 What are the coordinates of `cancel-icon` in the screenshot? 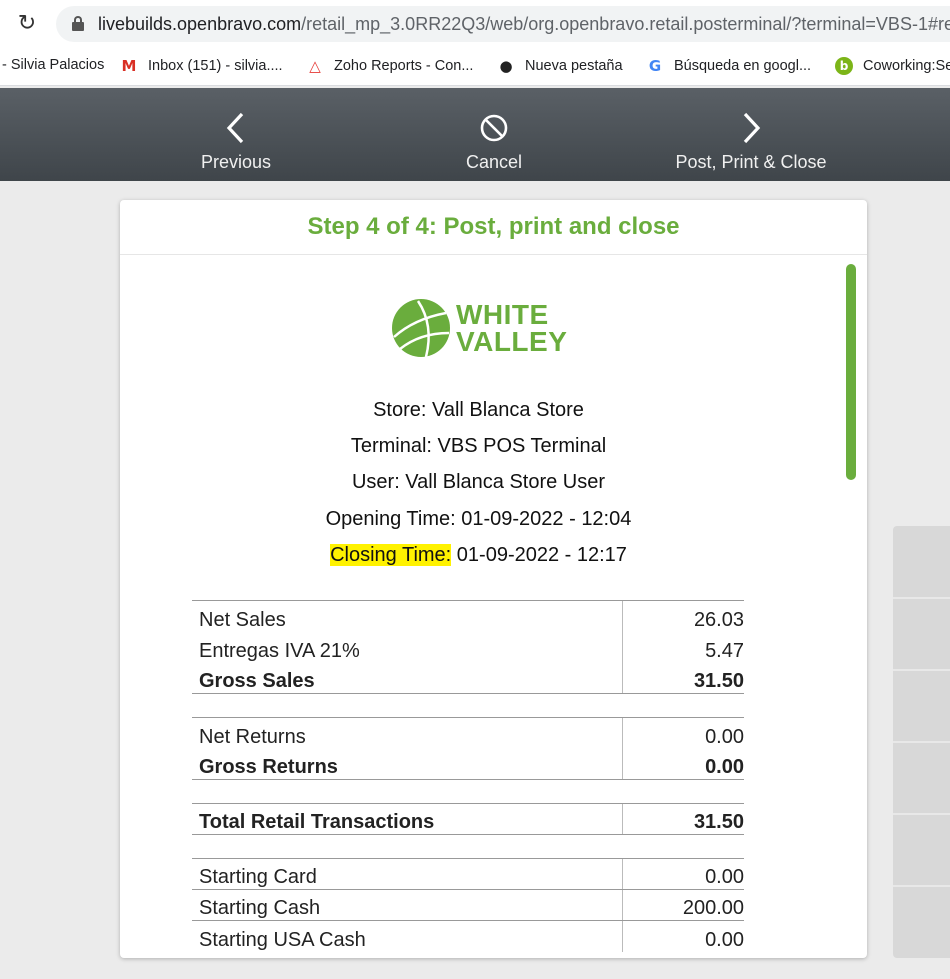 It's located at (494, 128).